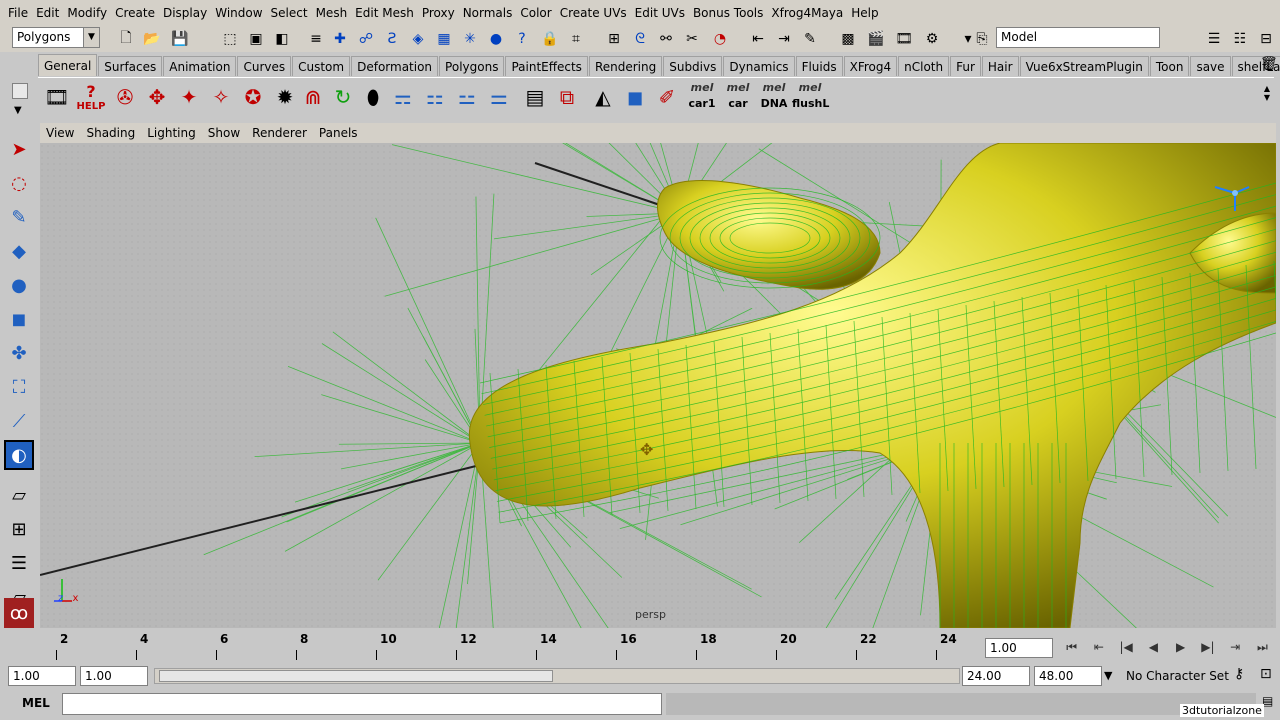 This screenshot has height=720, width=1280. I want to click on go-to-end-icon: ⏭, so click(1262, 647).